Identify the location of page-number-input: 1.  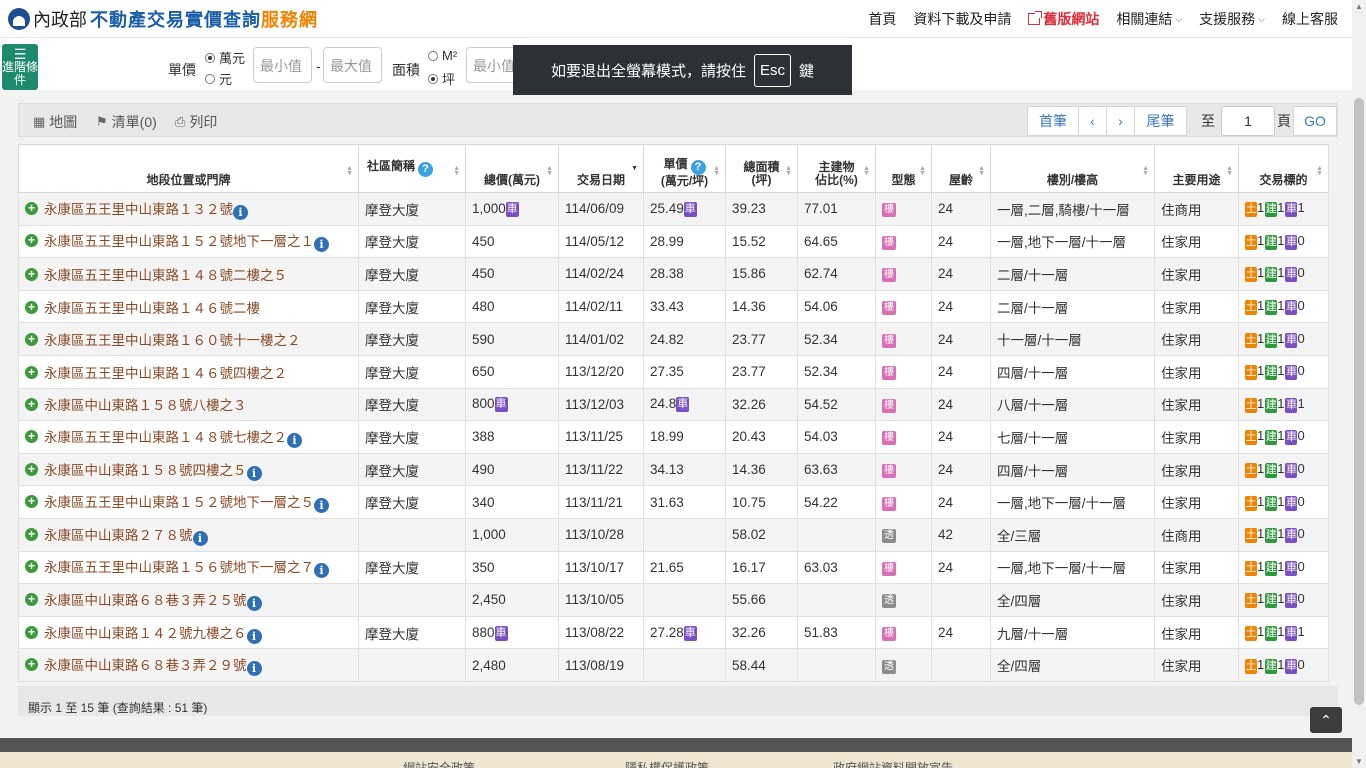
(1248, 121).